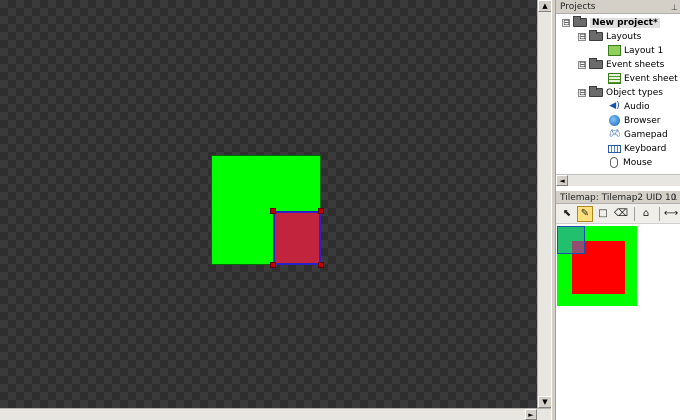 This screenshot has width=680, height=420. Describe the element at coordinates (531, 414) in the screenshot. I see `scroll-right-button: ►` at that location.